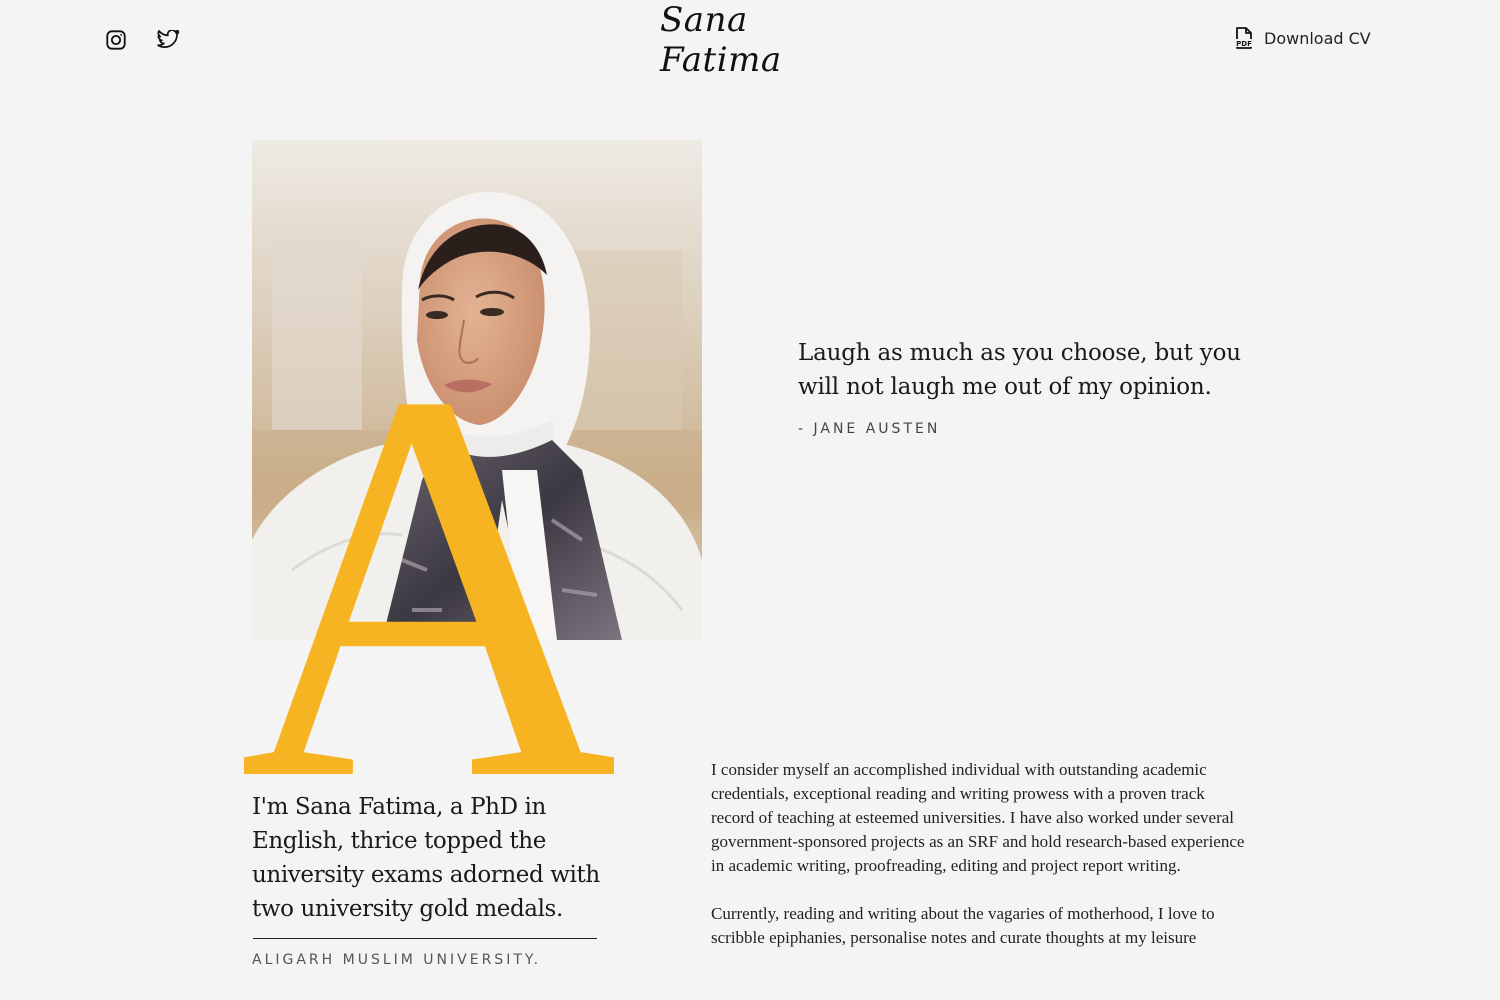 The height and width of the screenshot is (1000, 1500). I want to click on divider, so click(425, 938).